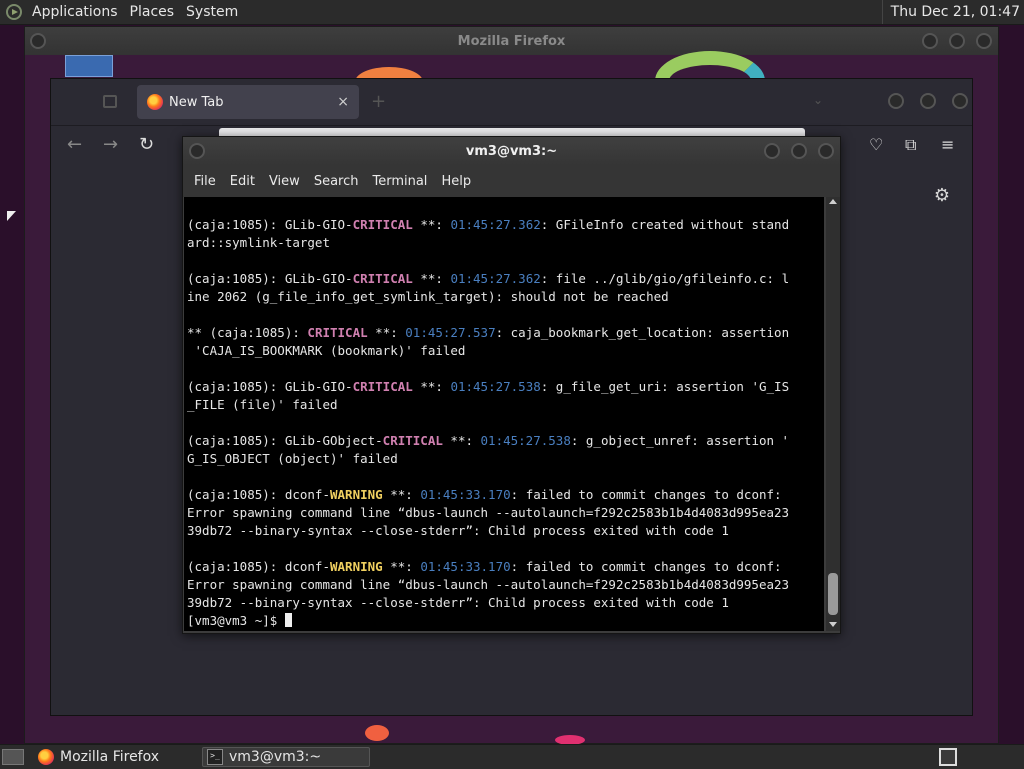 The image size is (1024, 769). What do you see at coordinates (957, 41) in the screenshot?
I see `maximize-button` at bounding box center [957, 41].